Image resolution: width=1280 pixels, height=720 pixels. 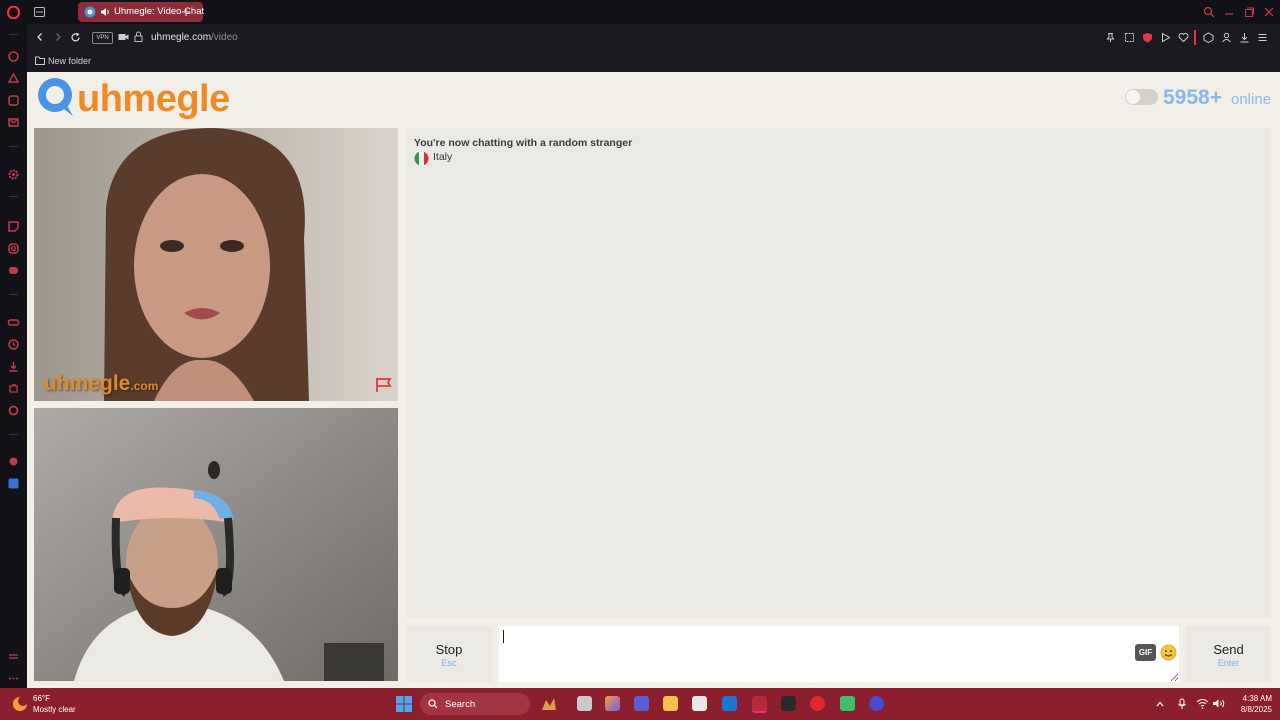 I want to click on send-button: Send Enter, so click(x=1228, y=654).